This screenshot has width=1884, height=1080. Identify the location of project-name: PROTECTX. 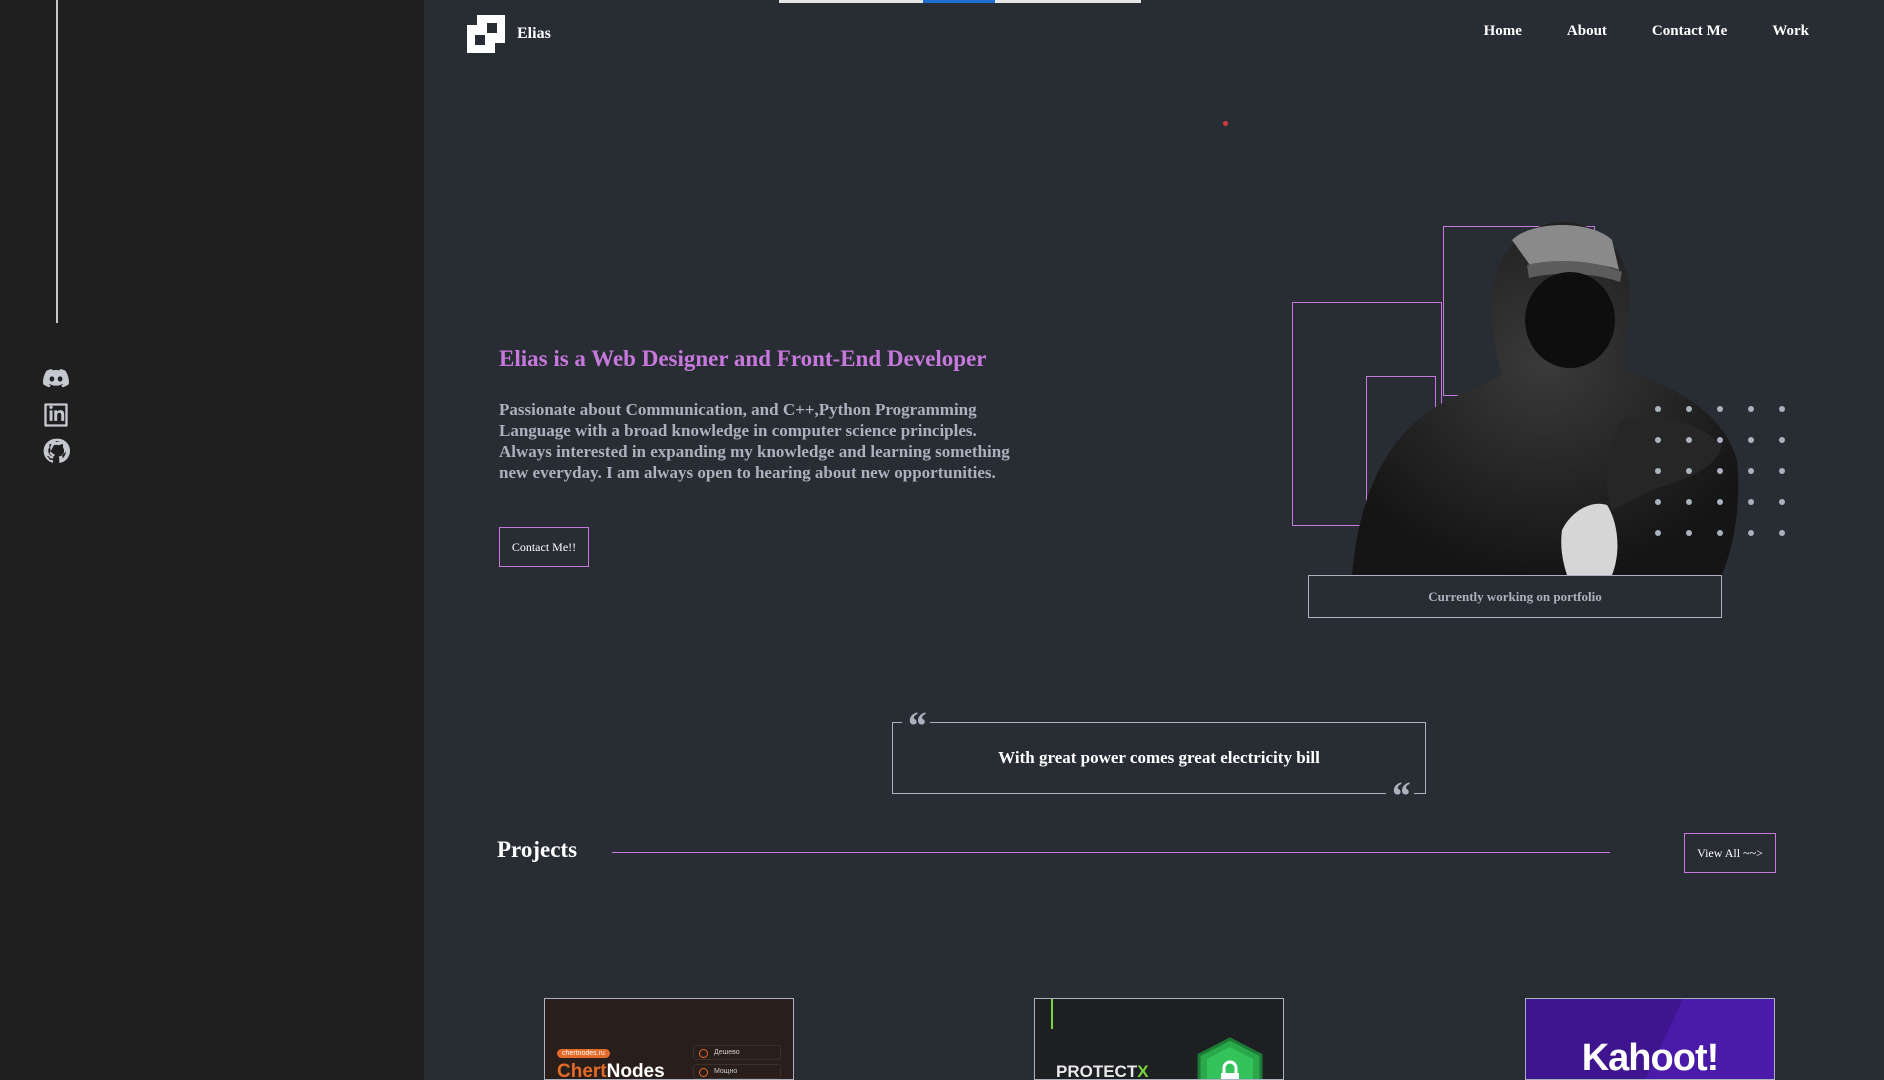
(1102, 1071).